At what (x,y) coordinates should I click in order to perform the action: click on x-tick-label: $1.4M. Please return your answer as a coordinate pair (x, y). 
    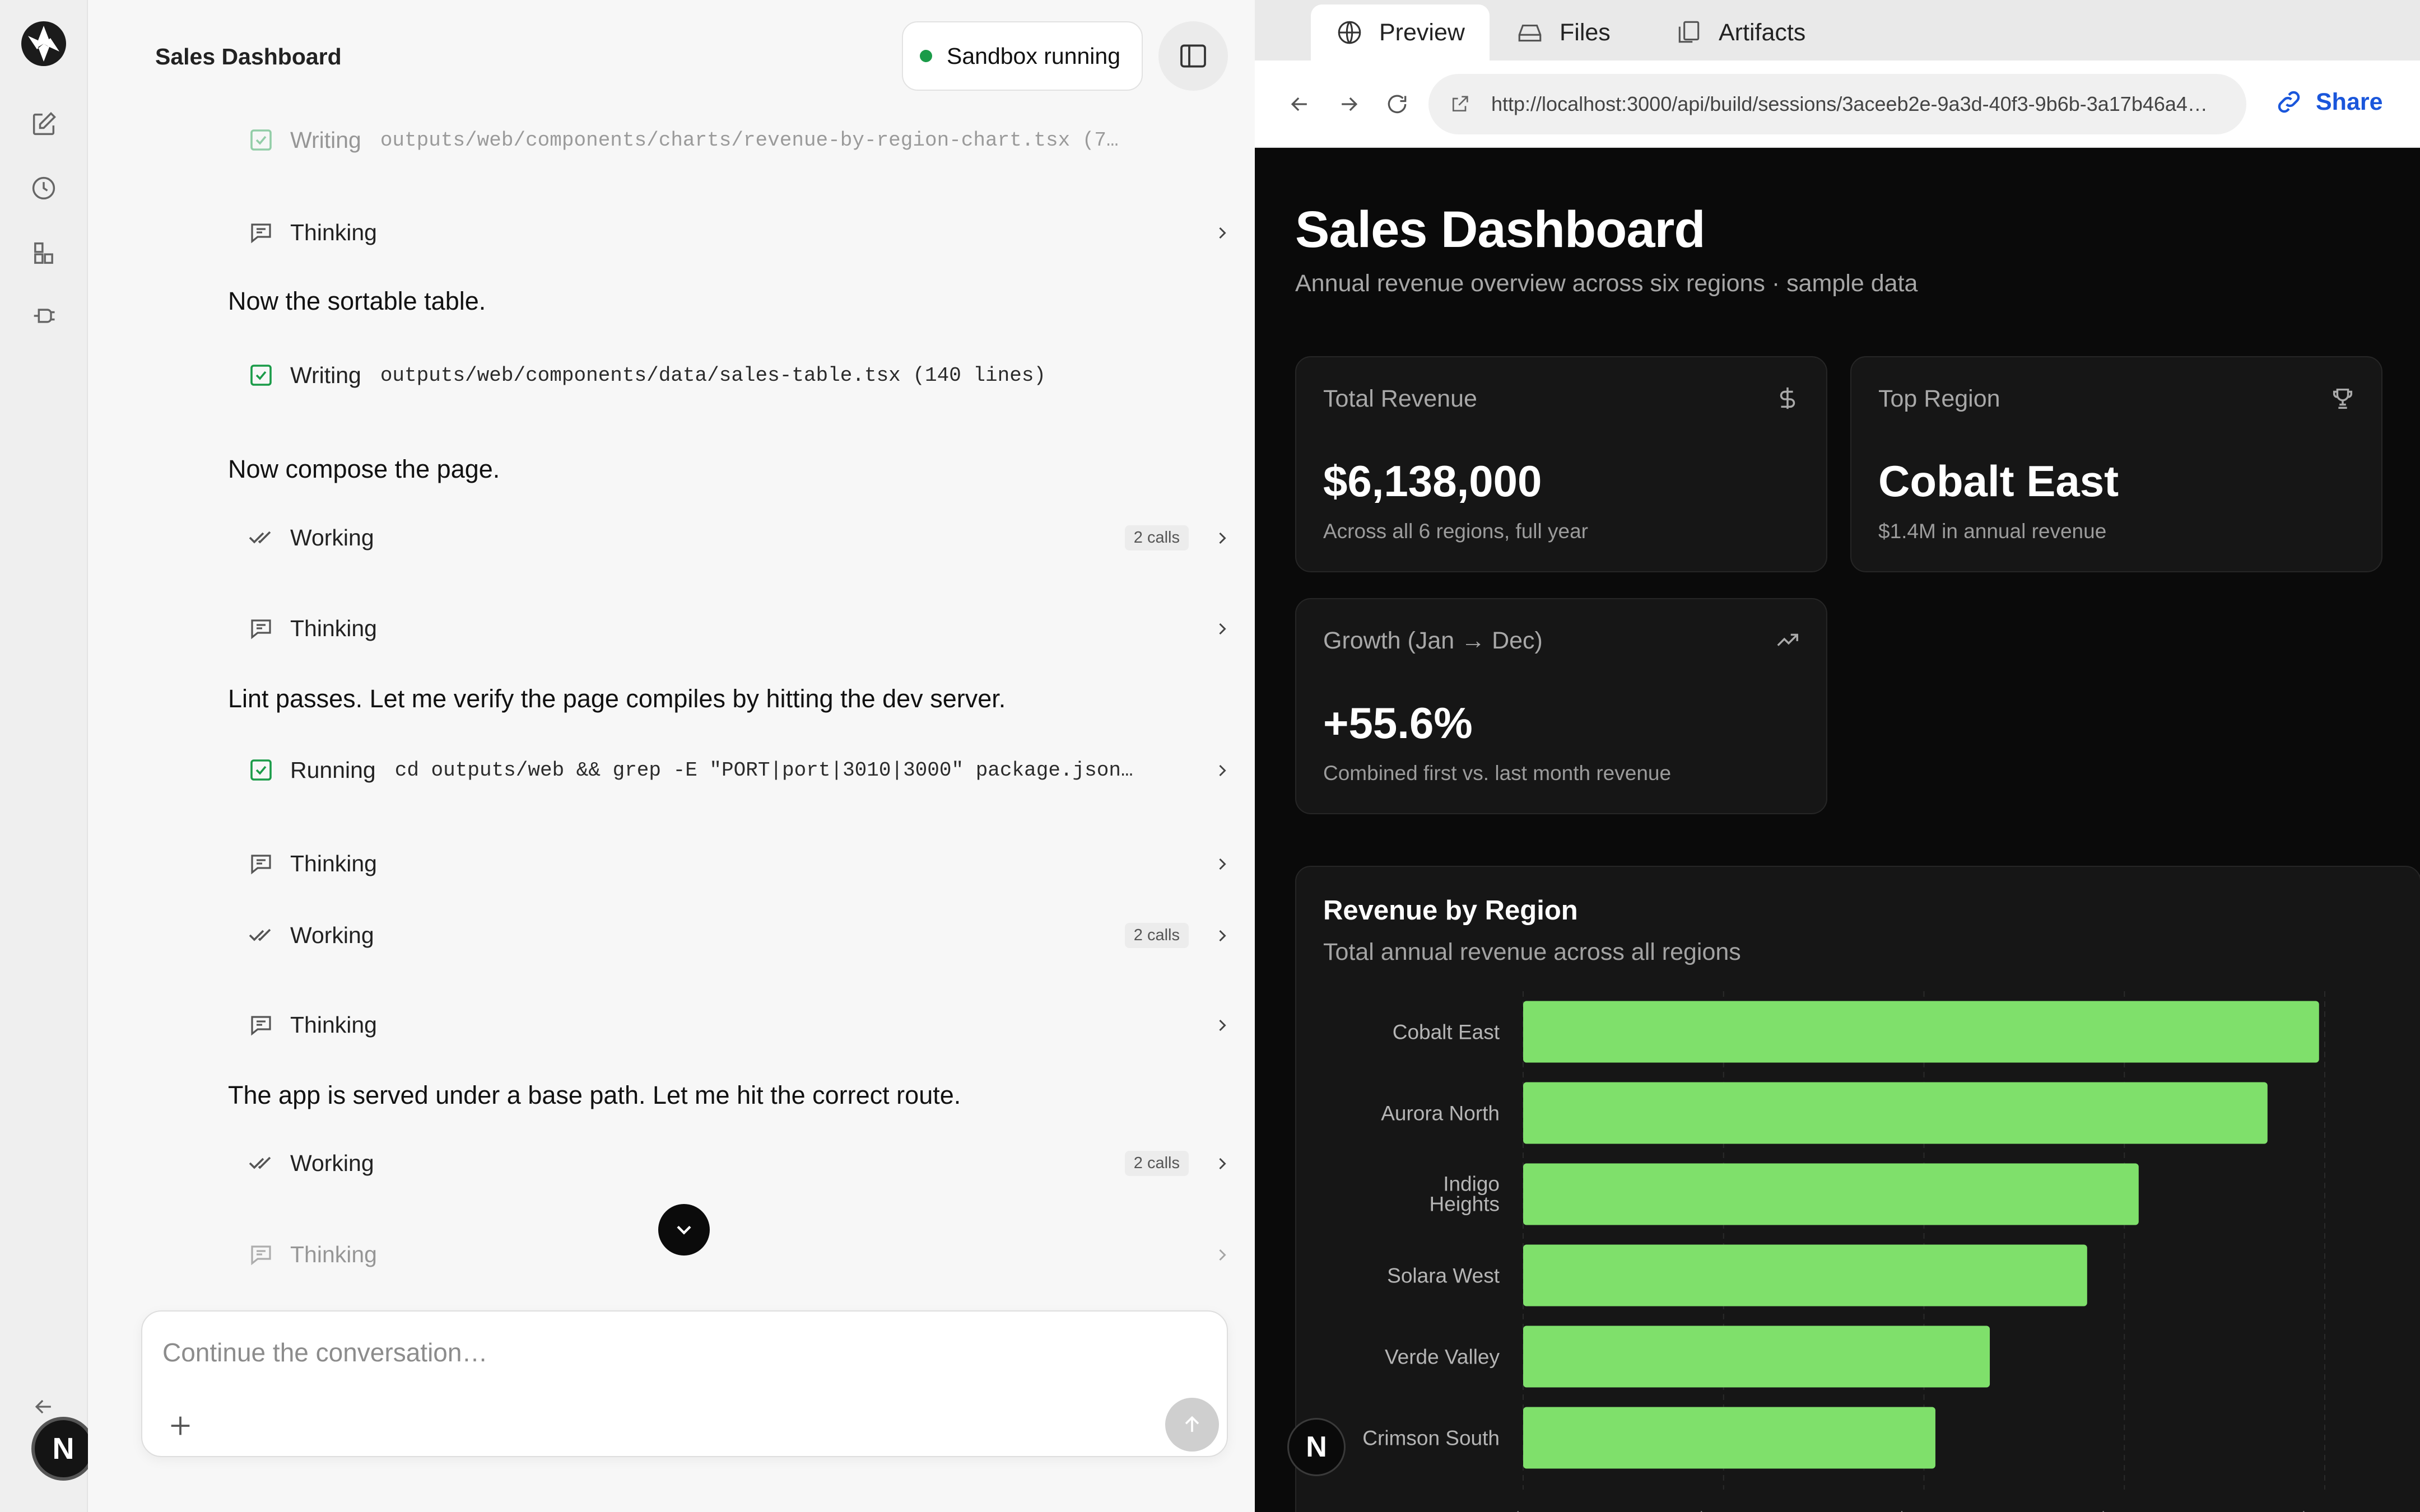
    Looking at the image, I should click on (2325, 1511).